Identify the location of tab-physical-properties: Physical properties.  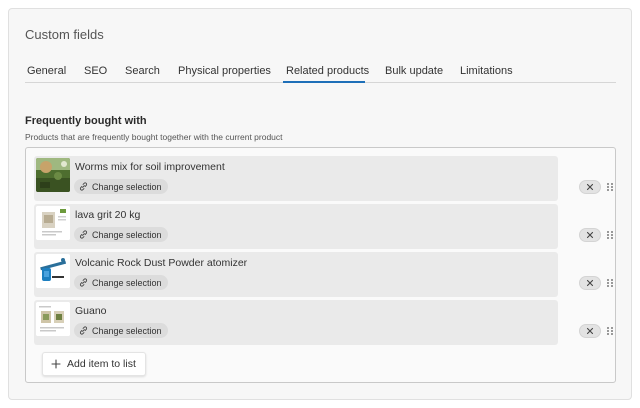
(224, 71).